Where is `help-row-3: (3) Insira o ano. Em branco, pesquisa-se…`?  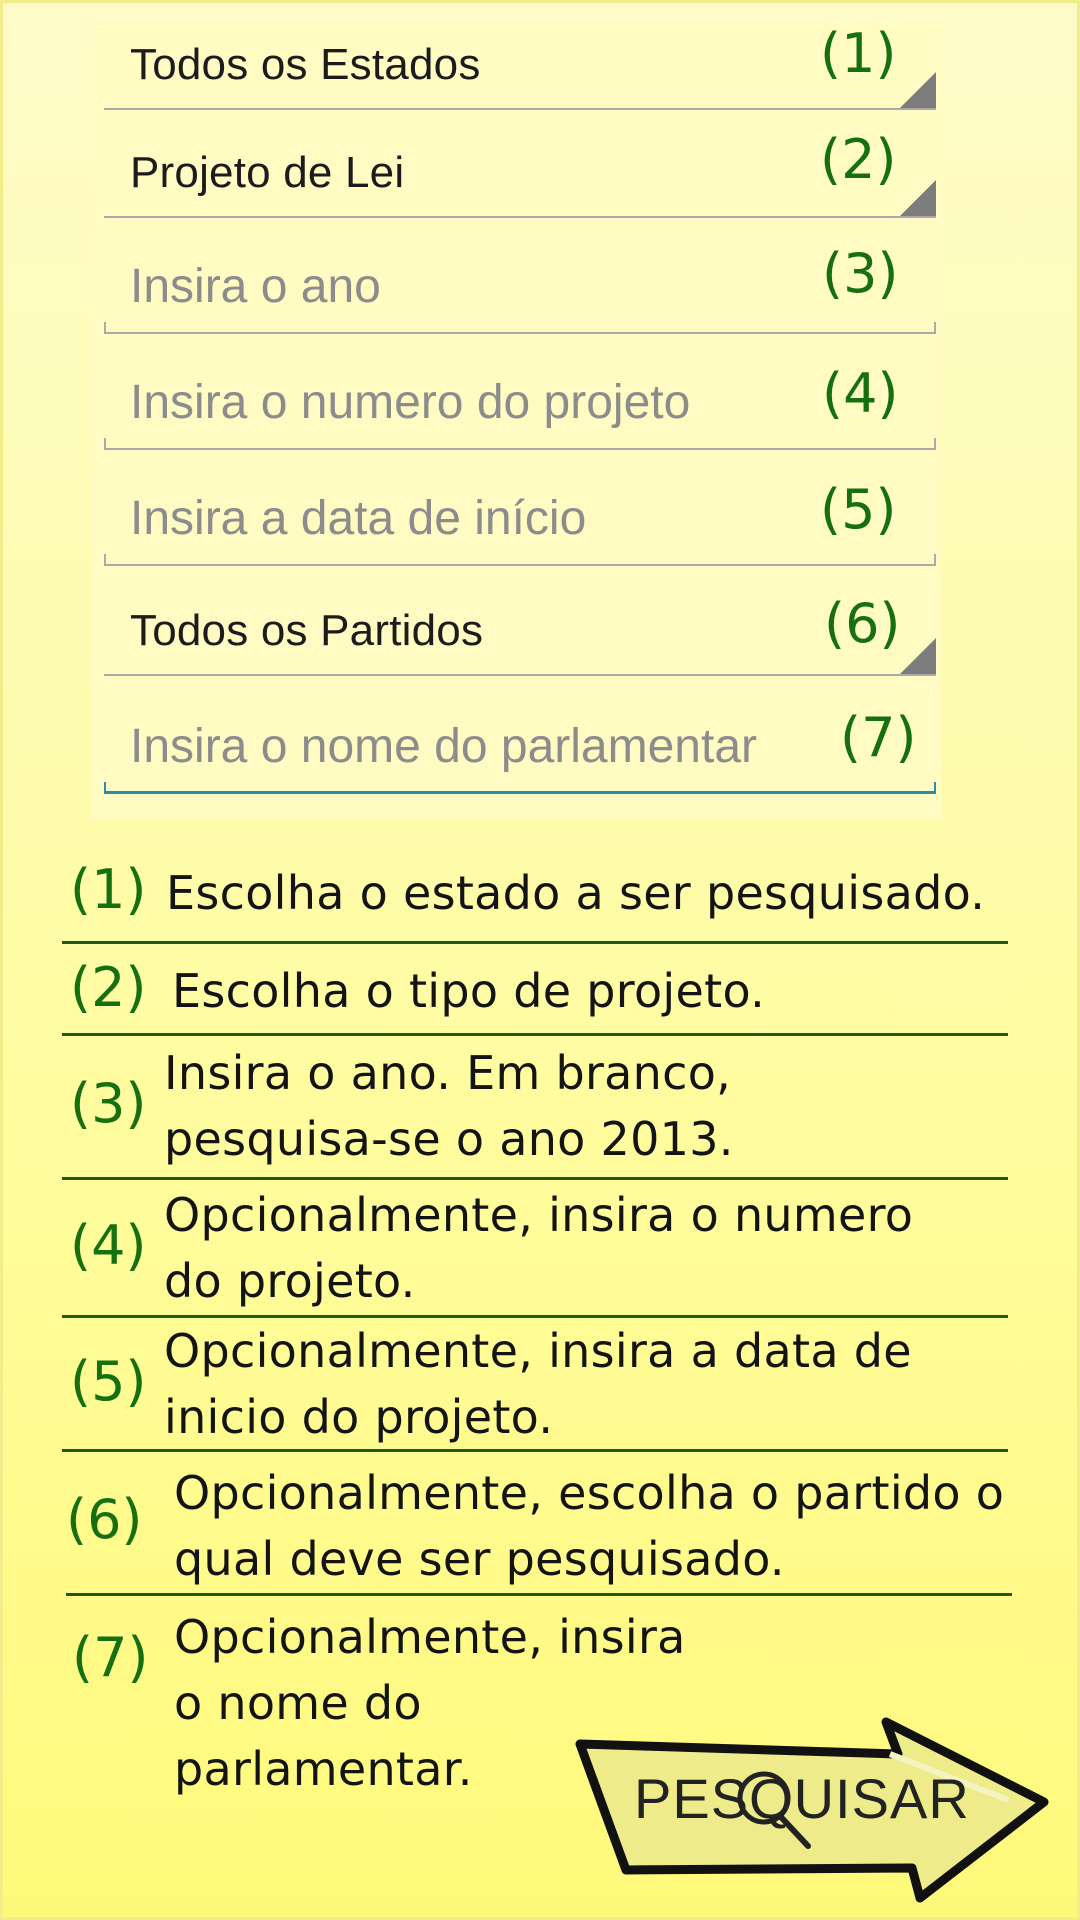 help-row-3: (3) Insira o ano. Em branco, pesquisa-se… is located at coordinates (535, 1108).